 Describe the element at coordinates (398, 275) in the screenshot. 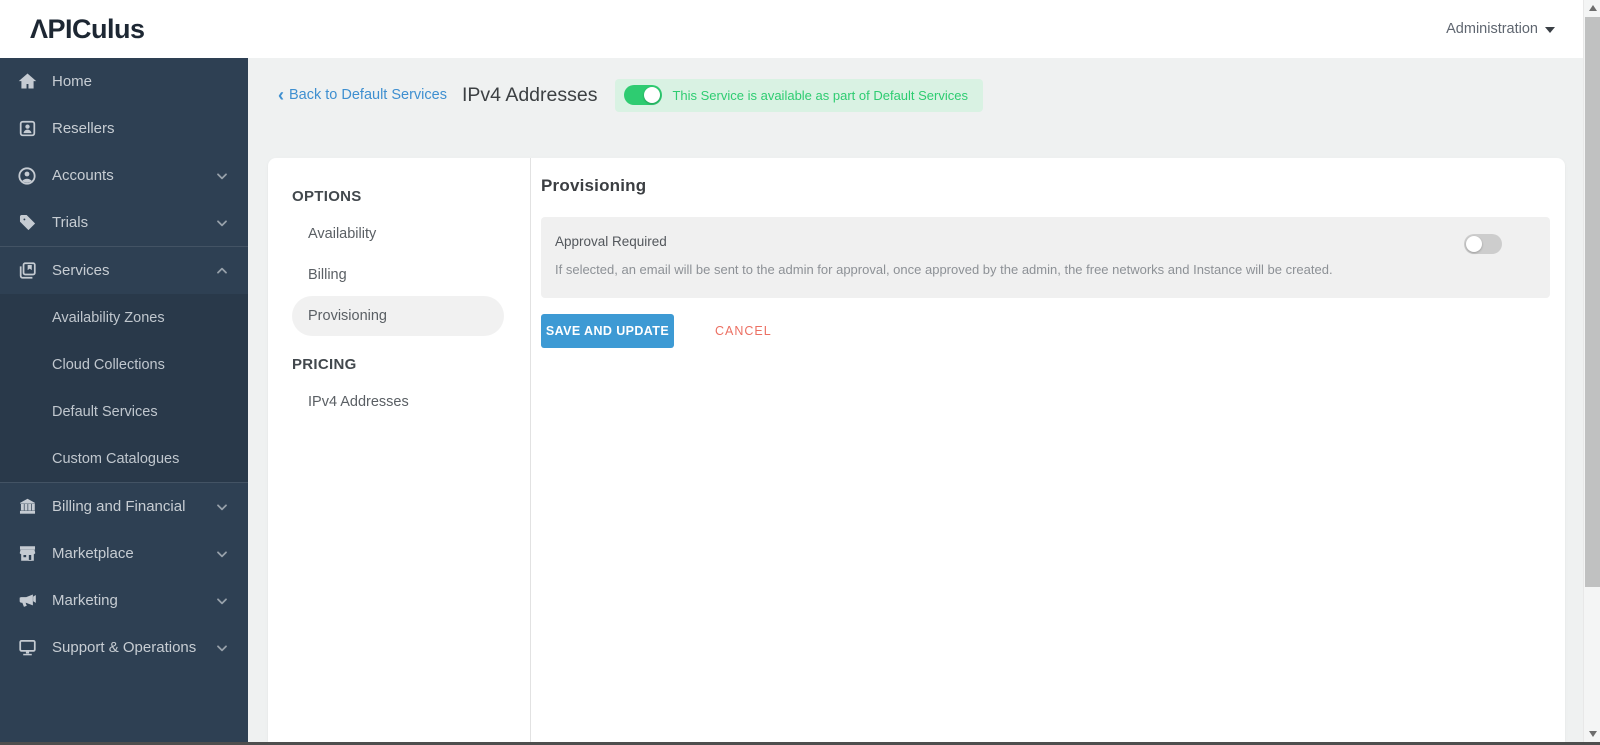

I see `menu-item-billing: Billing` at that location.